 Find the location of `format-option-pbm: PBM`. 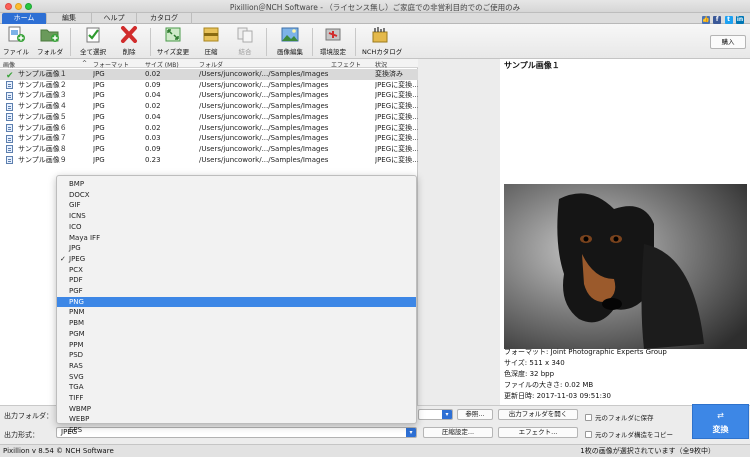

format-option-pbm: PBM is located at coordinates (236, 323).